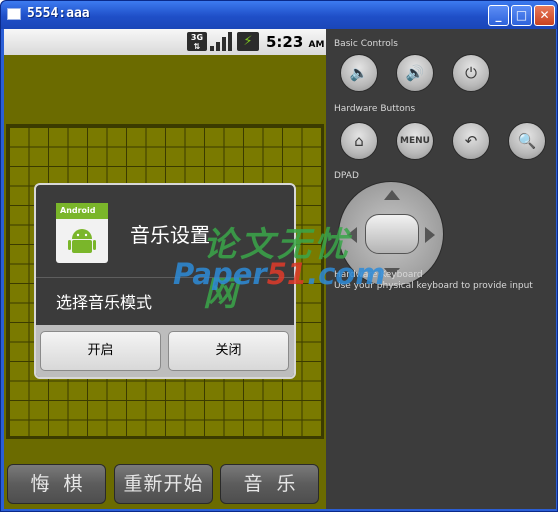 This screenshot has width=558, height=512. I want to click on clock: 5:23 AM, so click(295, 42).